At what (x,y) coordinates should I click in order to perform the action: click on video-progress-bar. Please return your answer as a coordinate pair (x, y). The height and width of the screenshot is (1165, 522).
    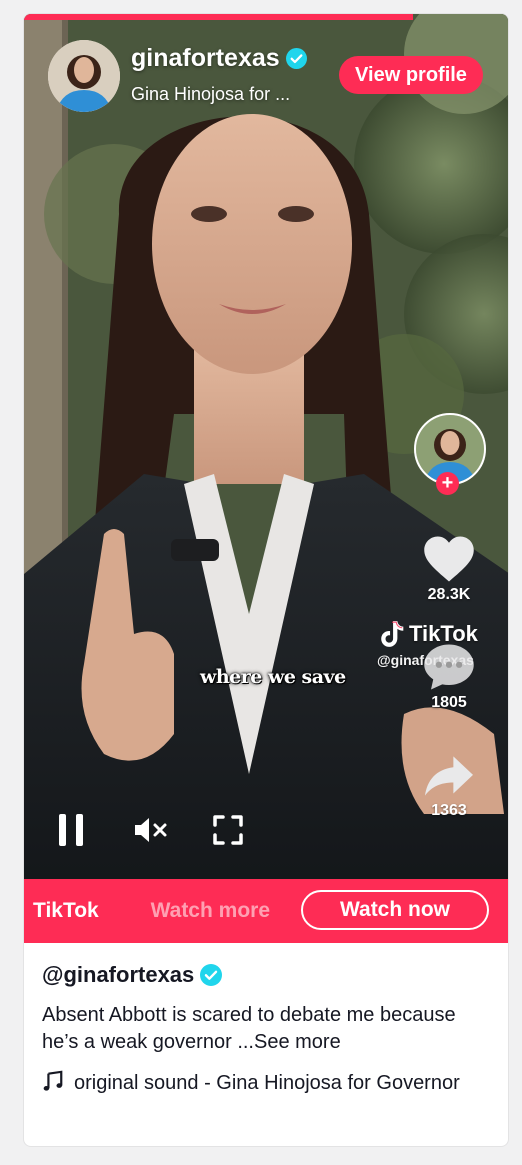
    Looking at the image, I should click on (218, 17).